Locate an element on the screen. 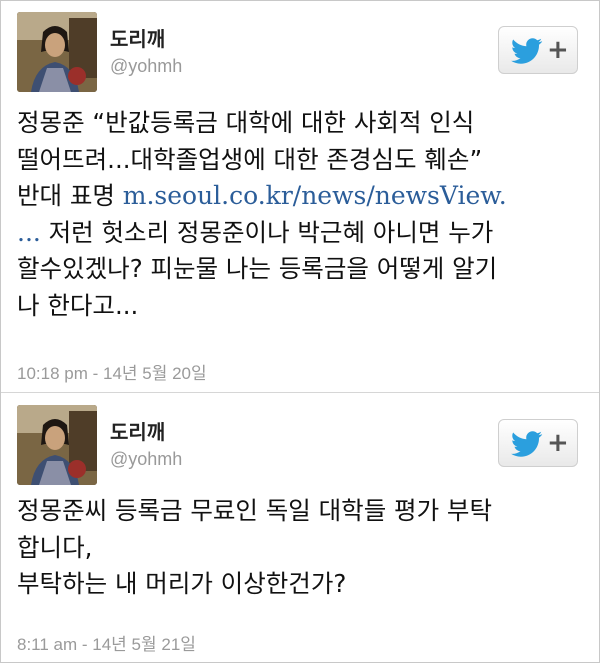 The width and height of the screenshot is (600, 663). tweet-text-line: 할수있겠나? 피눈물 나는 등록금을 어떻게 알기 is located at coordinates (257, 268).